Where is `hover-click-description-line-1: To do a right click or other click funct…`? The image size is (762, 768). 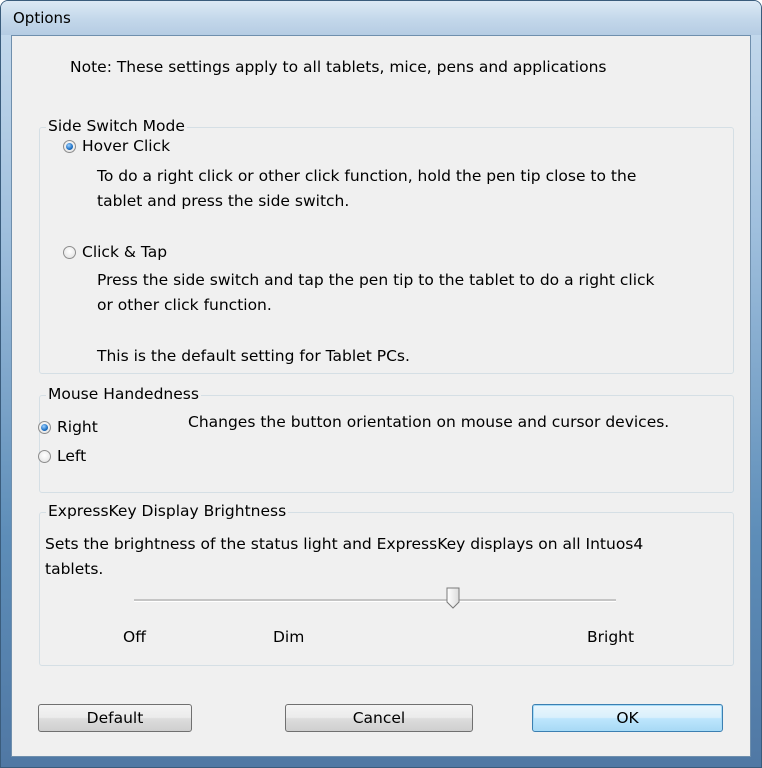 hover-click-description-line-1: To do a right click or other click funct… is located at coordinates (367, 176).